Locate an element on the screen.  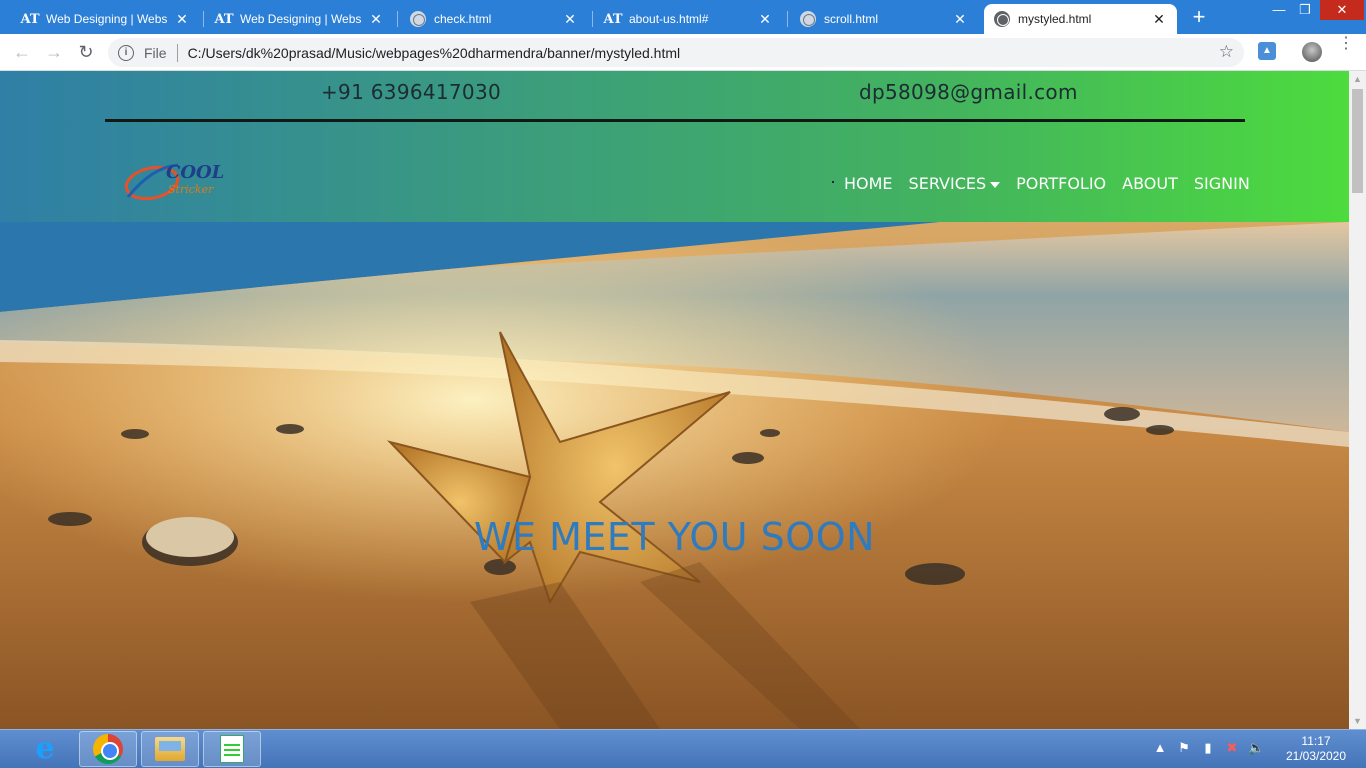
scheme-label: File is located at coordinates (155, 52).